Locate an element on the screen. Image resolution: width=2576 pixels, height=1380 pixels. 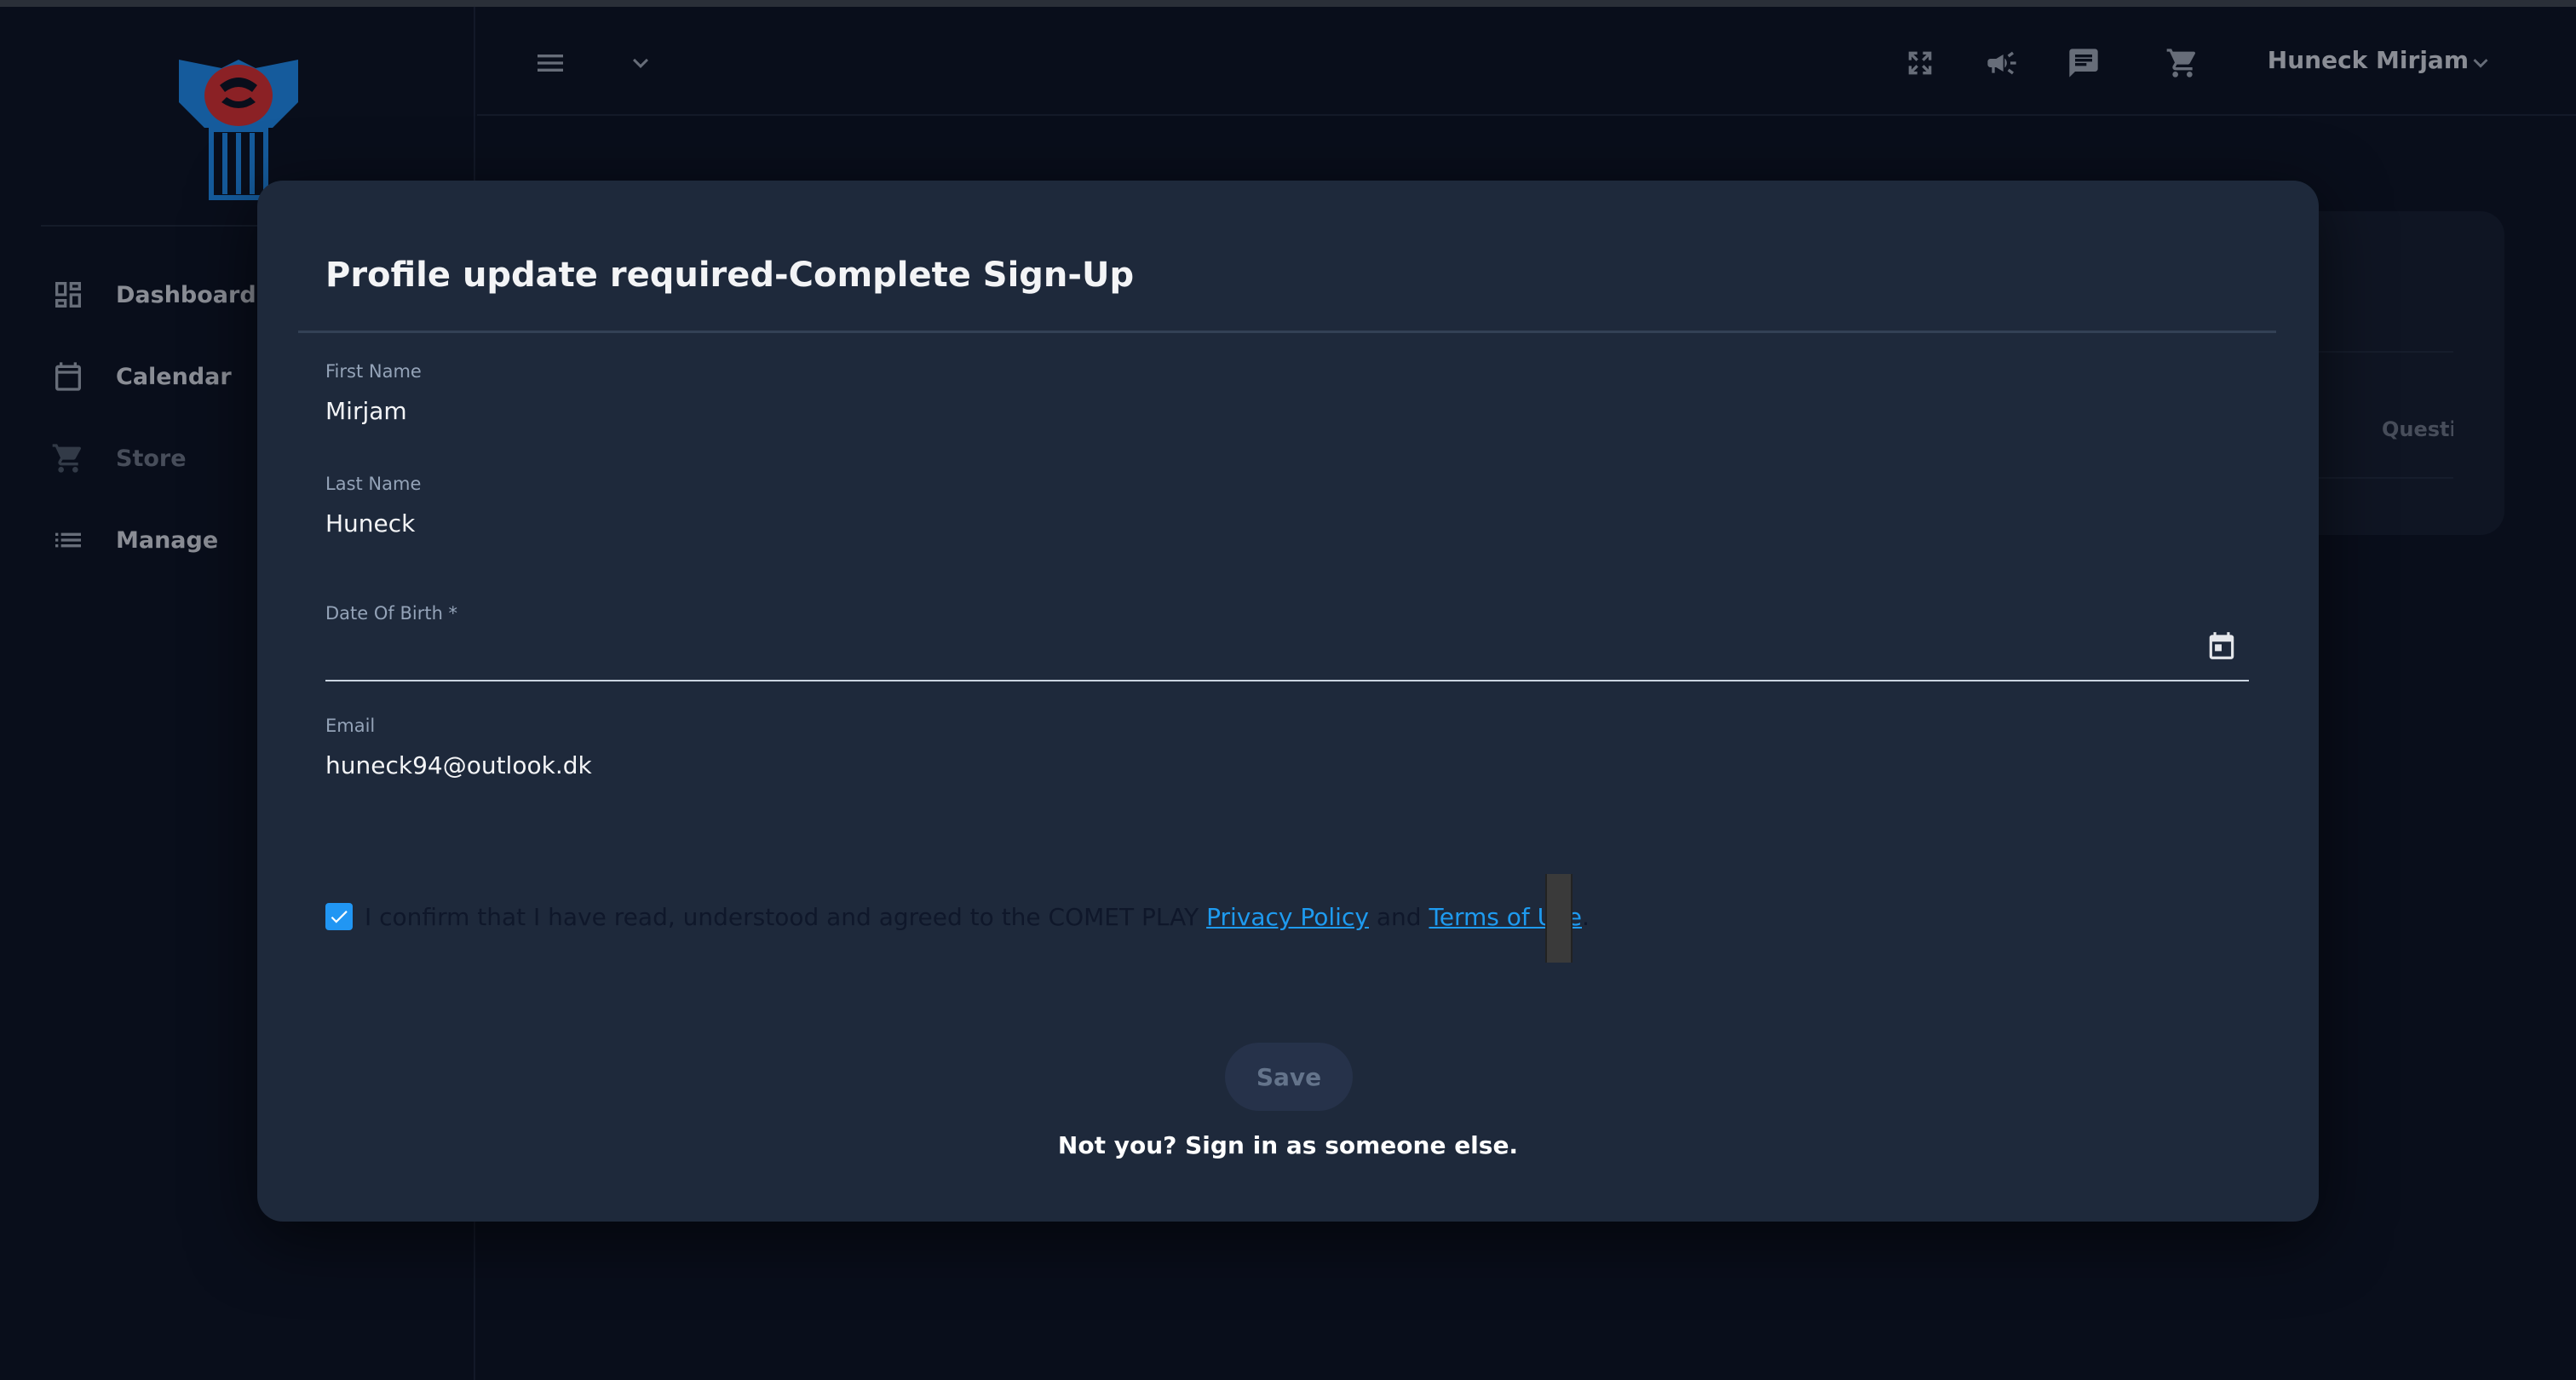
dob-label: Date Of Birth * is located at coordinates (392, 614).